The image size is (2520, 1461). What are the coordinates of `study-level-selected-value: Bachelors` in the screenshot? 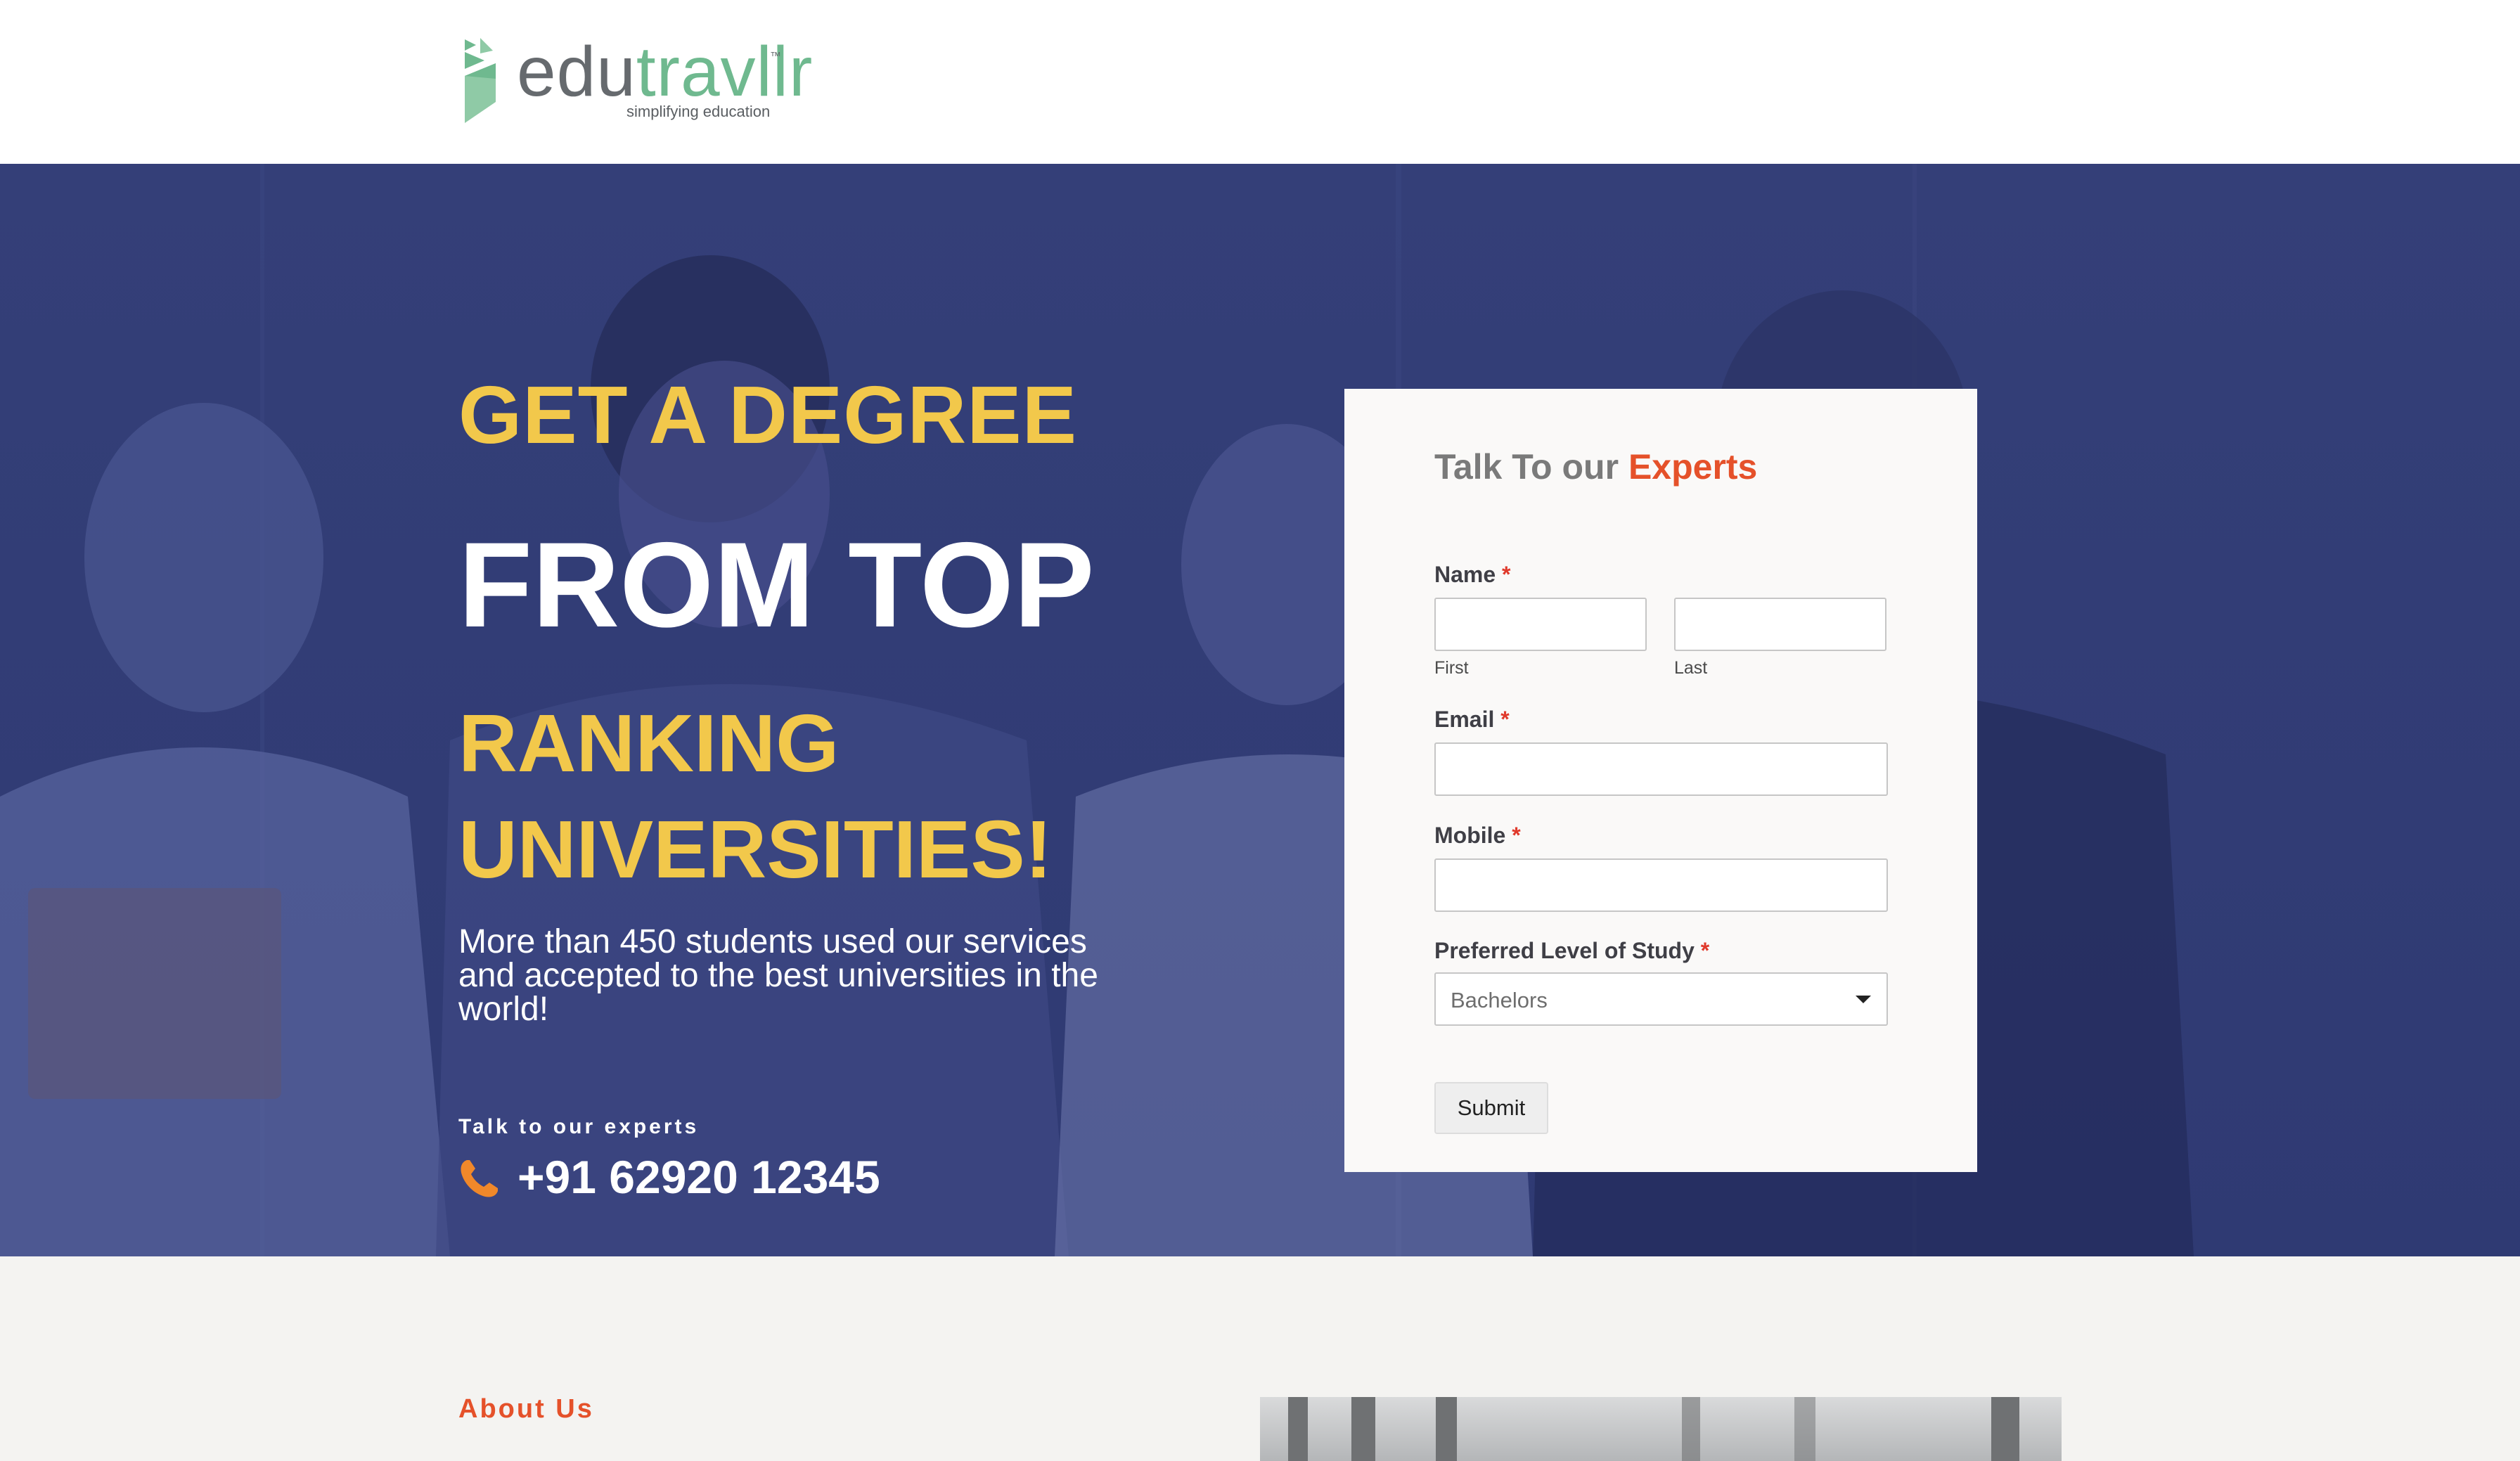 It's located at (1499, 1000).